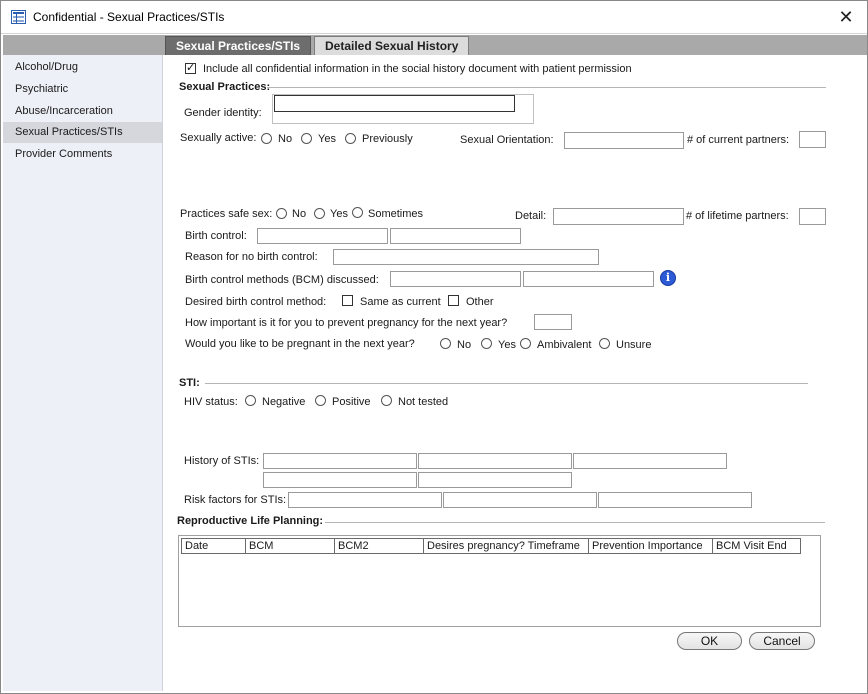  What do you see at coordinates (266, 138) in the screenshot?
I see `sexually-active-no-radio` at bounding box center [266, 138].